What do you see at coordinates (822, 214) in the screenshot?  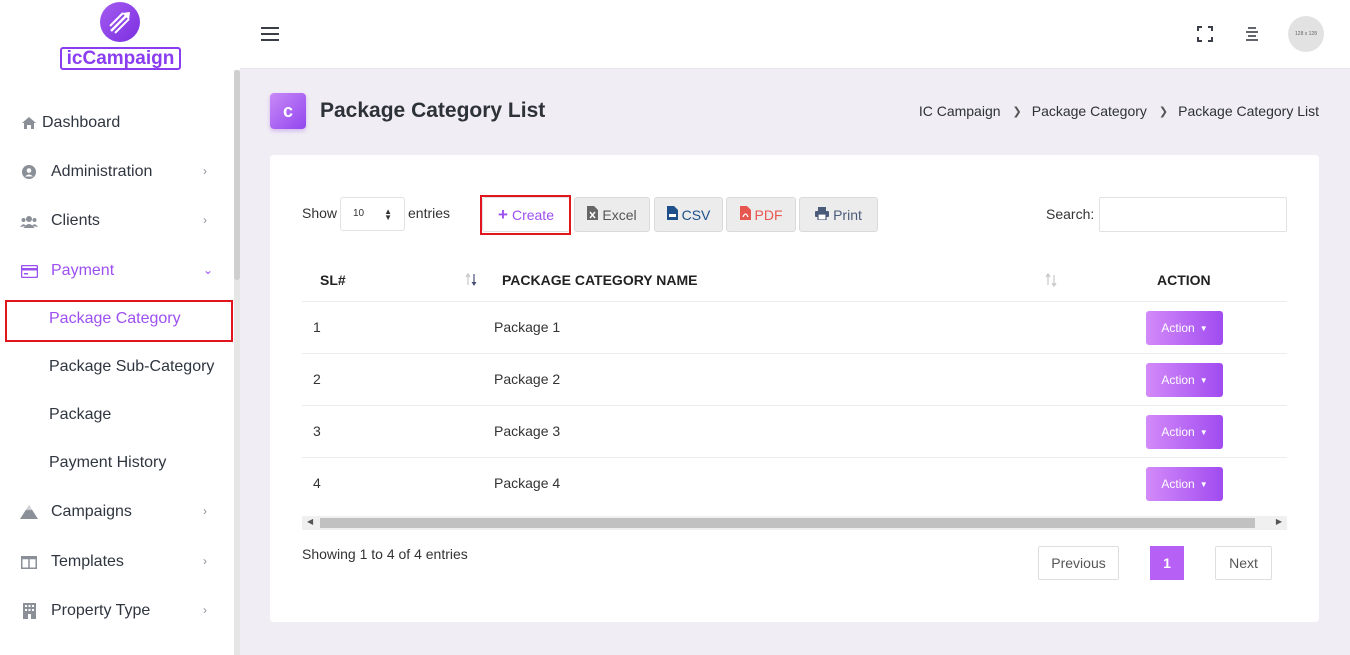 I see `print-icon` at bounding box center [822, 214].